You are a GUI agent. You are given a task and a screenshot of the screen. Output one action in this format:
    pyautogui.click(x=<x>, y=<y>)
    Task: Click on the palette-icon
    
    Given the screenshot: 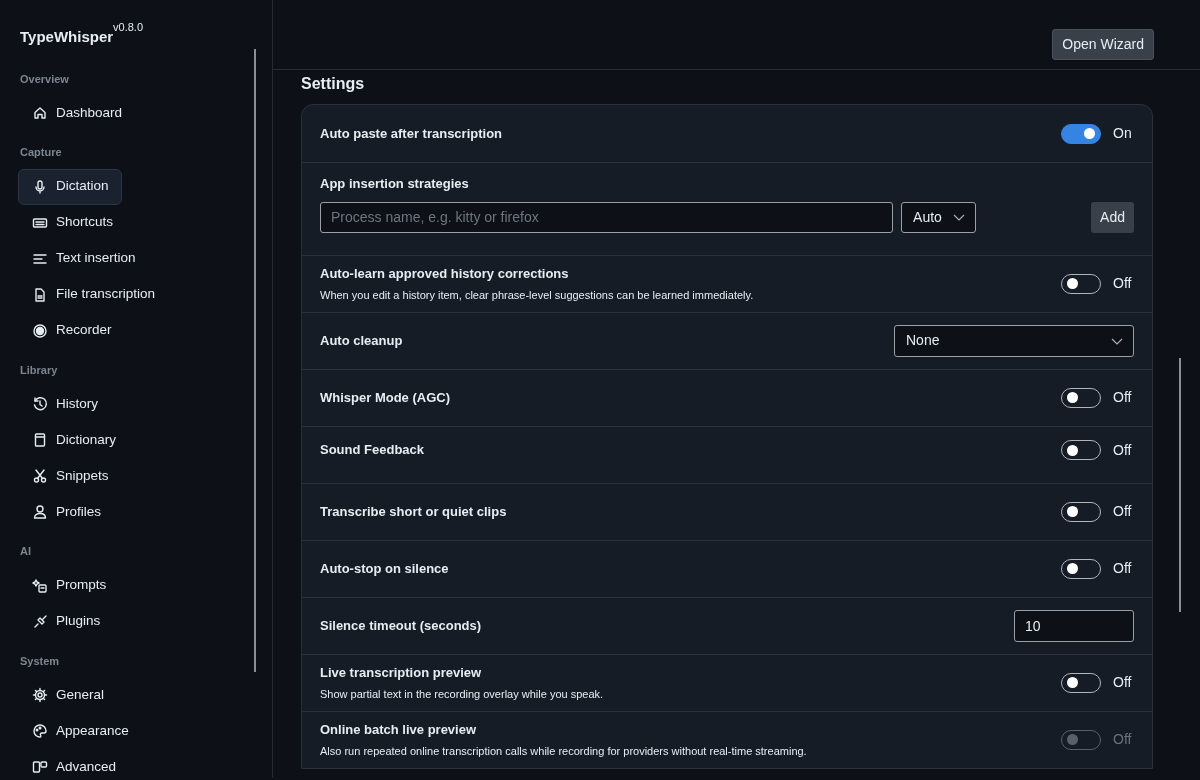 What is the action you would take?
    pyautogui.click(x=40, y=731)
    